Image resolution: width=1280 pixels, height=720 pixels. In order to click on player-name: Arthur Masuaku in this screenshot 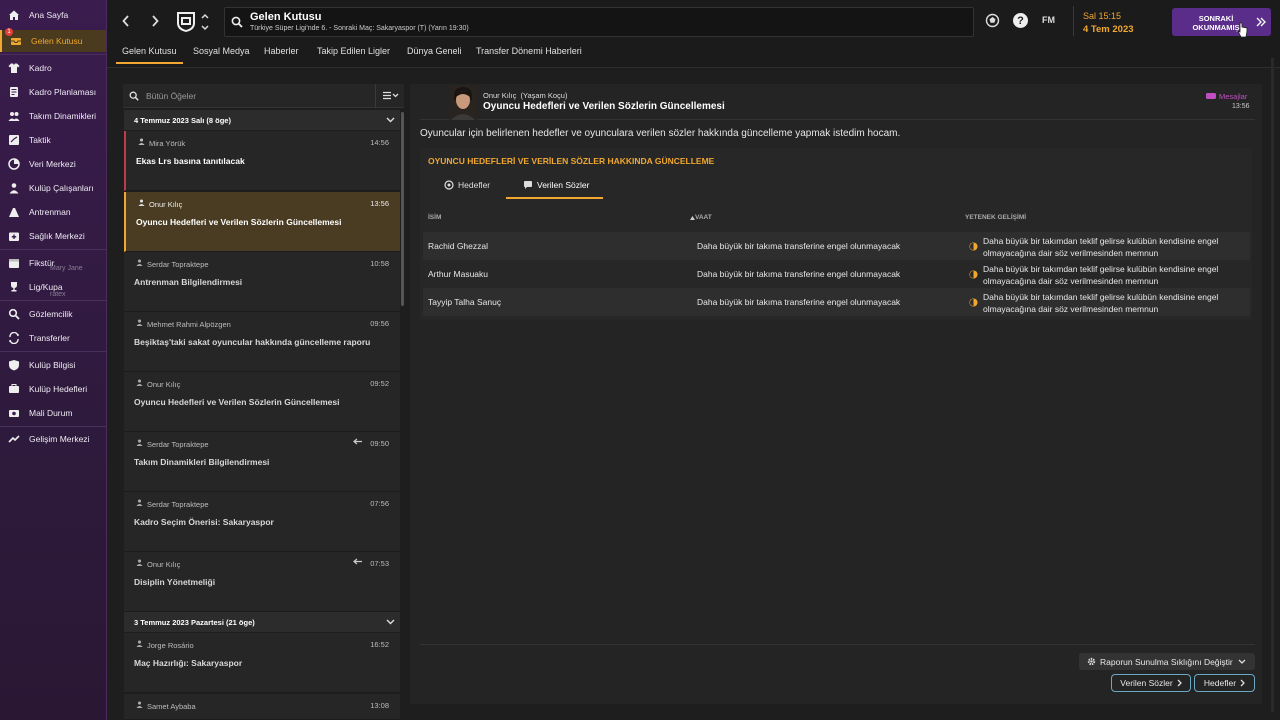, I will do `click(458, 274)`.